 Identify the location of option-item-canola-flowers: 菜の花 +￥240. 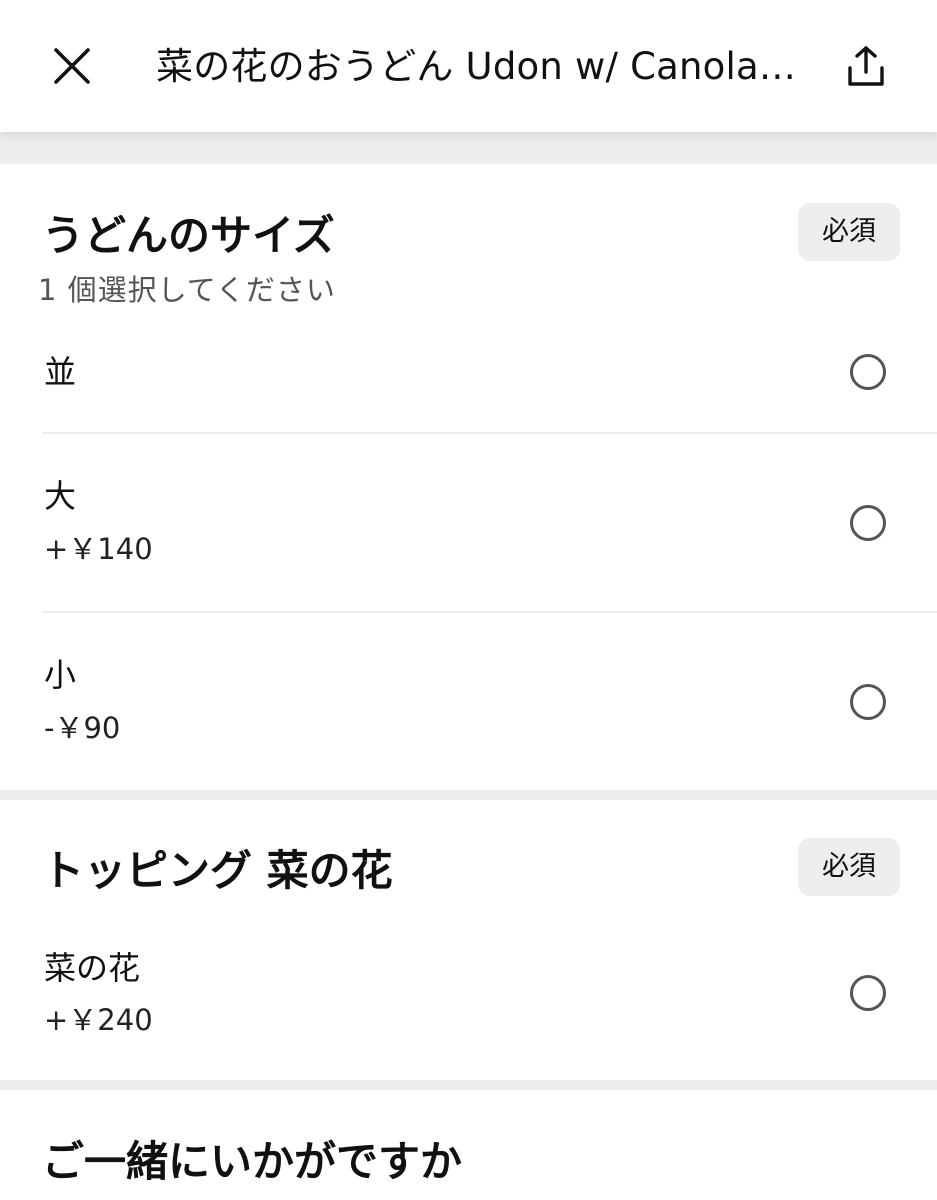
(468, 1005).